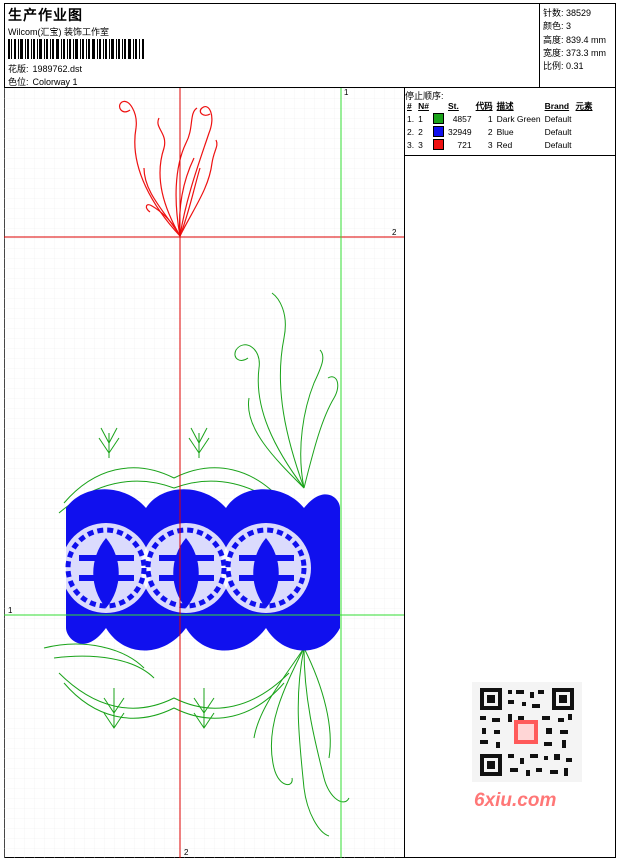 The height and width of the screenshot is (861, 620). What do you see at coordinates (553, 53) in the screenshot?
I see `width-label: 宽度:` at bounding box center [553, 53].